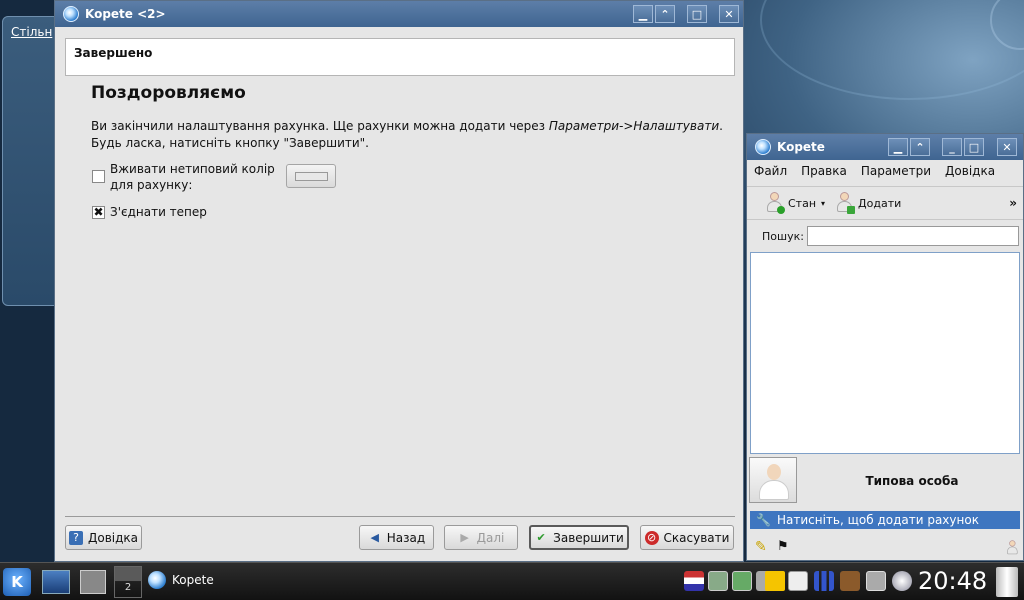 The height and width of the screenshot is (600, 1024). What do you see at coordinates (406, 537) in the screenshot?
I see `back-label: Назад` at bounding box center [406, 537].